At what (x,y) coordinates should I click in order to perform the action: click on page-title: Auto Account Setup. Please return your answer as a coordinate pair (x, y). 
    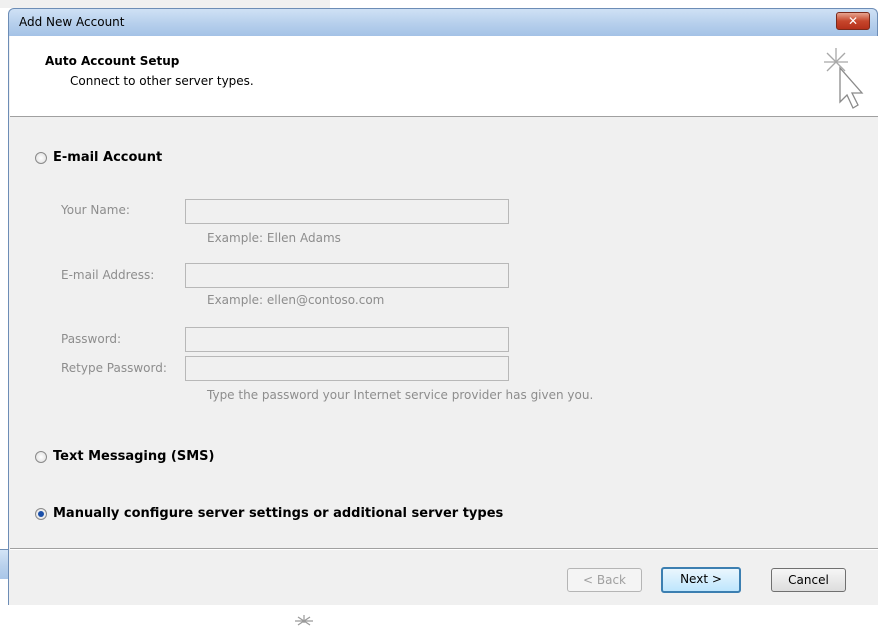
    Looking at the image, I should click on (112, 61).